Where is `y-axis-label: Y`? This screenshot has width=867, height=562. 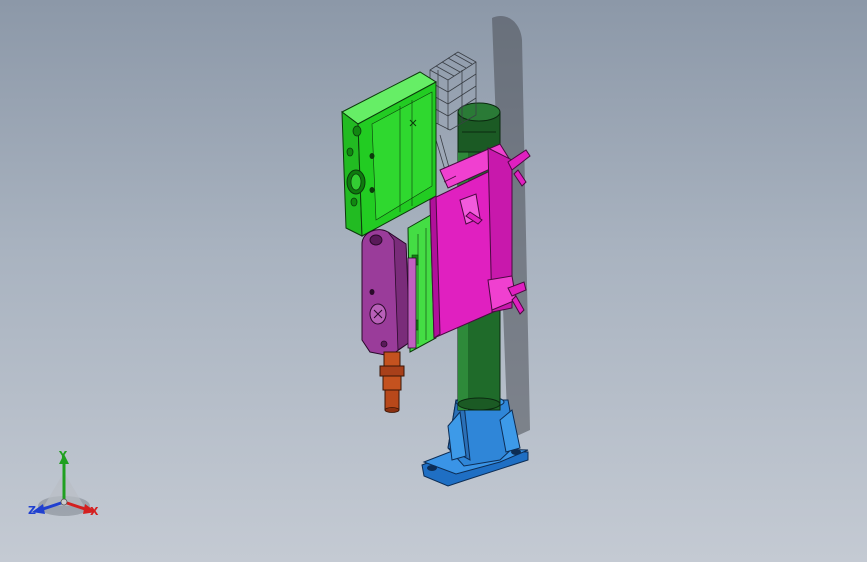 y-axis-label: Y is located at coordinates (63, 455).